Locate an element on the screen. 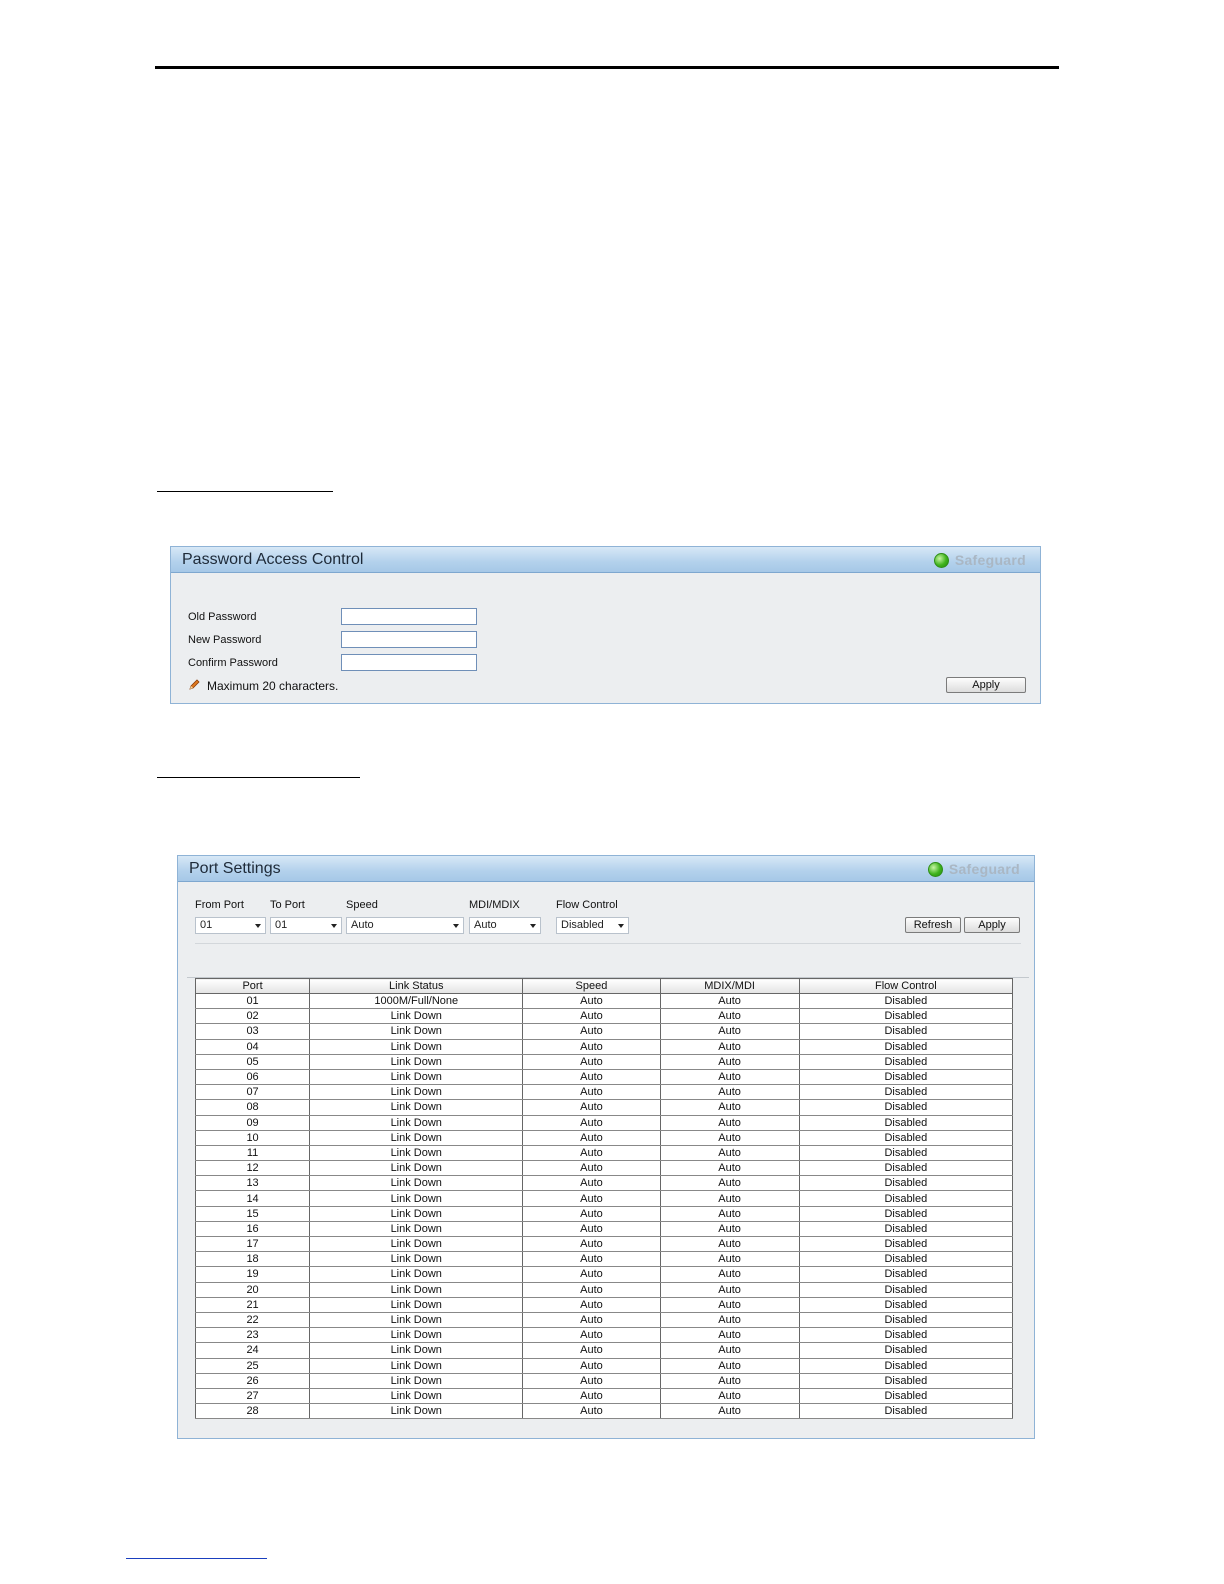  table-row: 05 Link Down Auto Auto Disabled is located at coordinates (604, 1062).